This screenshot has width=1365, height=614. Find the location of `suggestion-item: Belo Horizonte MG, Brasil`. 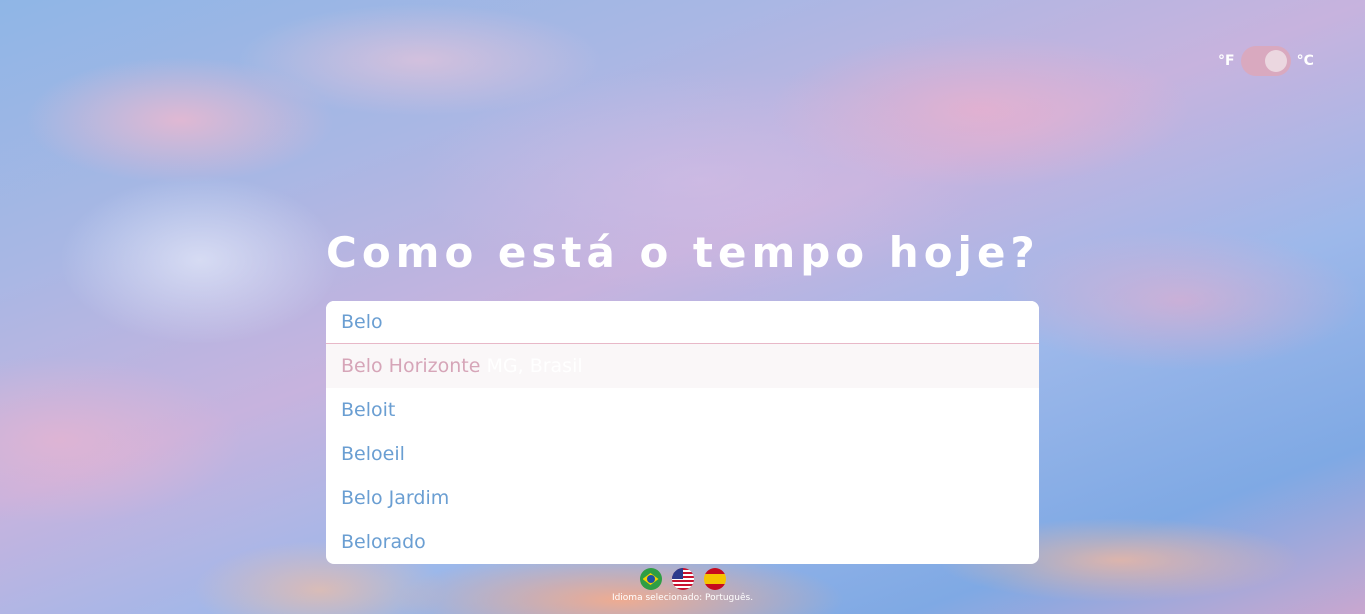

suggestion-item: Belo Horizonte MG, Brasil is located at coordinates (682, 366).